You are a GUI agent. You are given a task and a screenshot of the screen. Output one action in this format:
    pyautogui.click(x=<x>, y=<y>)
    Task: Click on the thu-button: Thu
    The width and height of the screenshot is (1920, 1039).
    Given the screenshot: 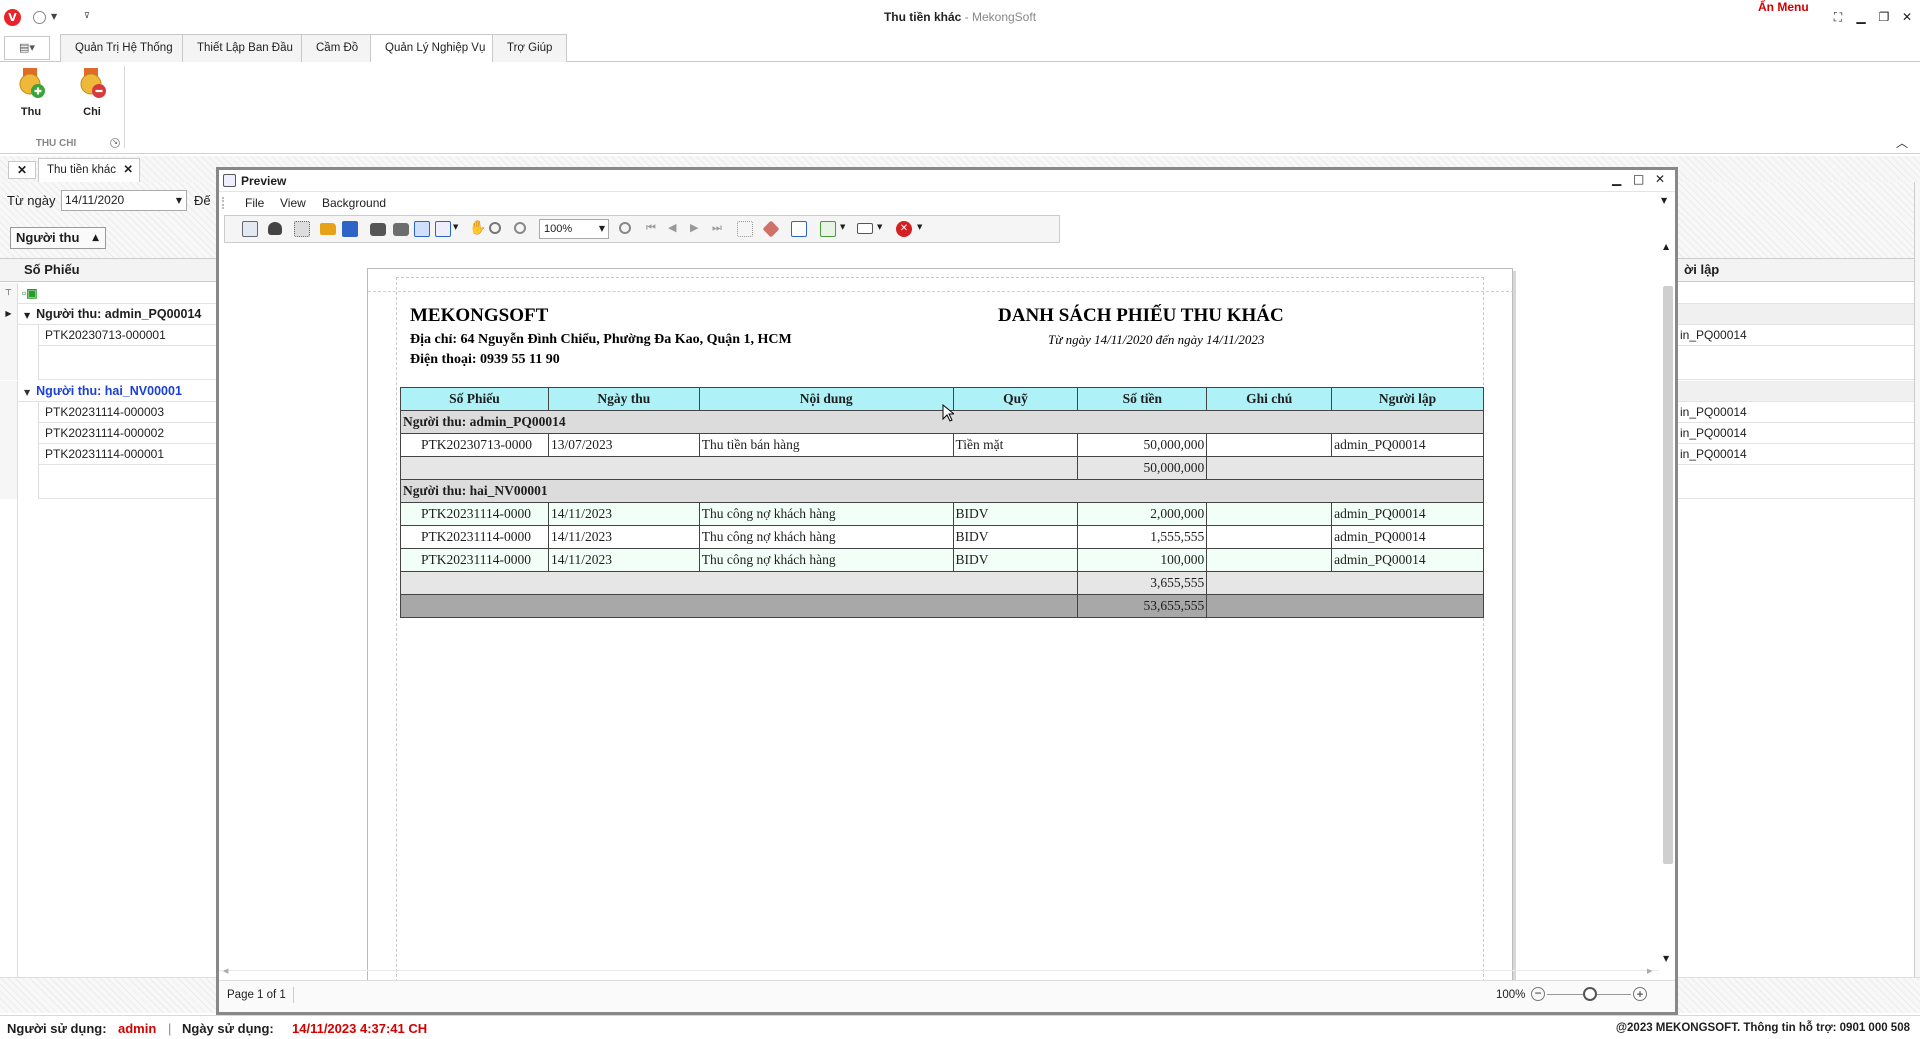 What is the action you would take?
    pyautogui.click(x=31, y=92)
    